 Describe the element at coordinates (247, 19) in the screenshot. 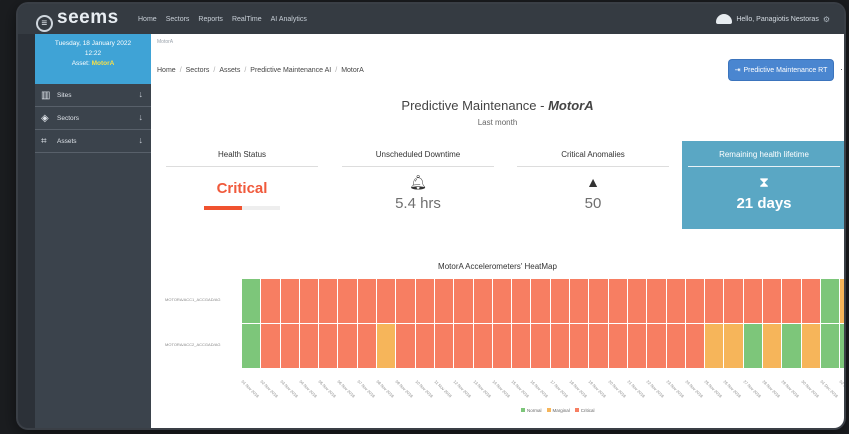

I see `nav-realtime: RealTime` at that location.